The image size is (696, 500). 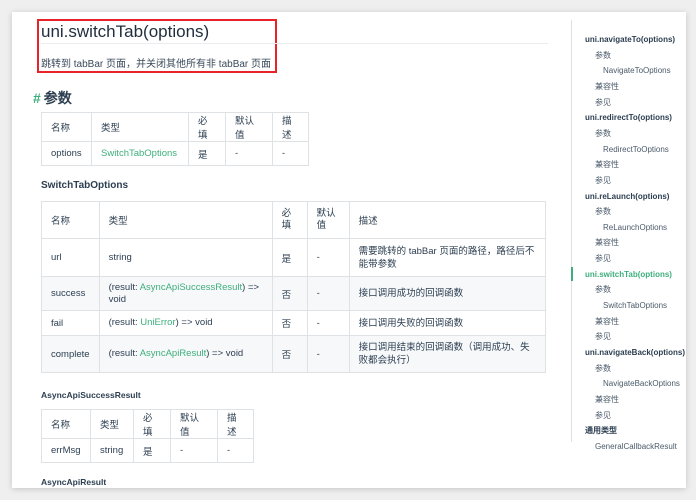 I want to click on asyncapisuccessresult-heading: AsyncApiSuccessResult, so click(x=91, y=395).